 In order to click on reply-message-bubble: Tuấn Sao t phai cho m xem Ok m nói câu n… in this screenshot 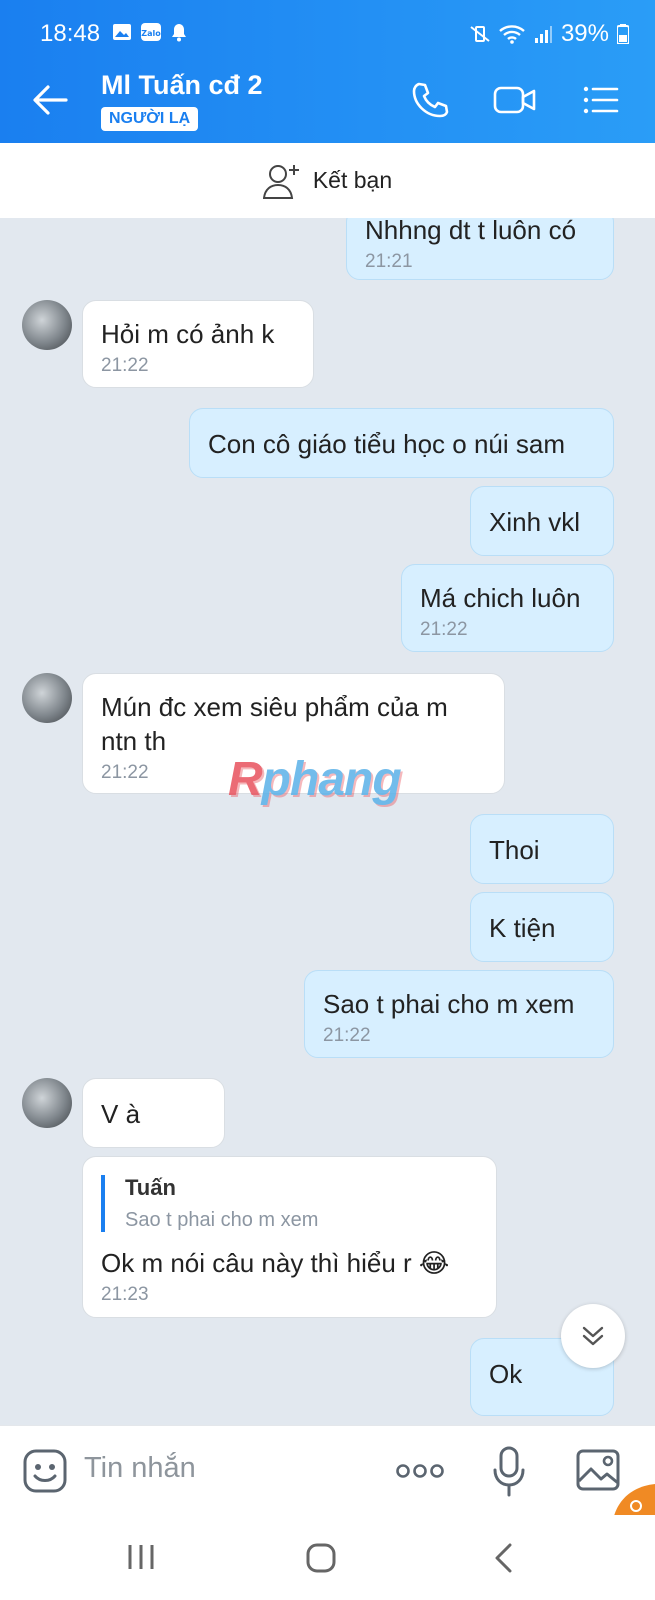, I will do `click(289, 1237)`.